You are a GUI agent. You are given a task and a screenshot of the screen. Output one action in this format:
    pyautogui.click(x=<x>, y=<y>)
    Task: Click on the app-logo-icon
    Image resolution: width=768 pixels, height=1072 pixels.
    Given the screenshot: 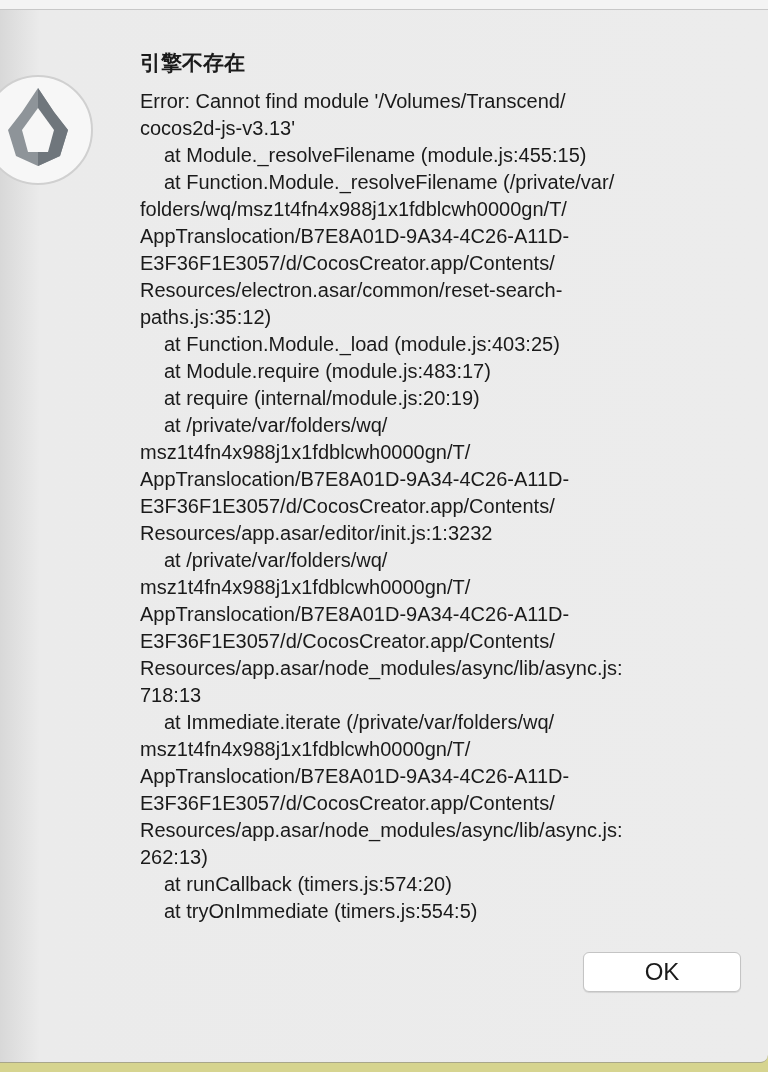 What is the action you would take?
    pyautogui.click(x=47, y=130)
    